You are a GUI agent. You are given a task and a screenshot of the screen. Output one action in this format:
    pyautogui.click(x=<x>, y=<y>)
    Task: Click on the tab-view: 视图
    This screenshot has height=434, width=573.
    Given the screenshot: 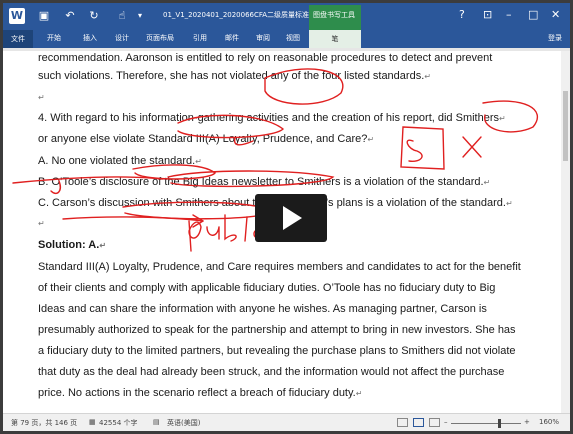 What is the action you would take?
    pyautogui.click(x=293, y=38)
    